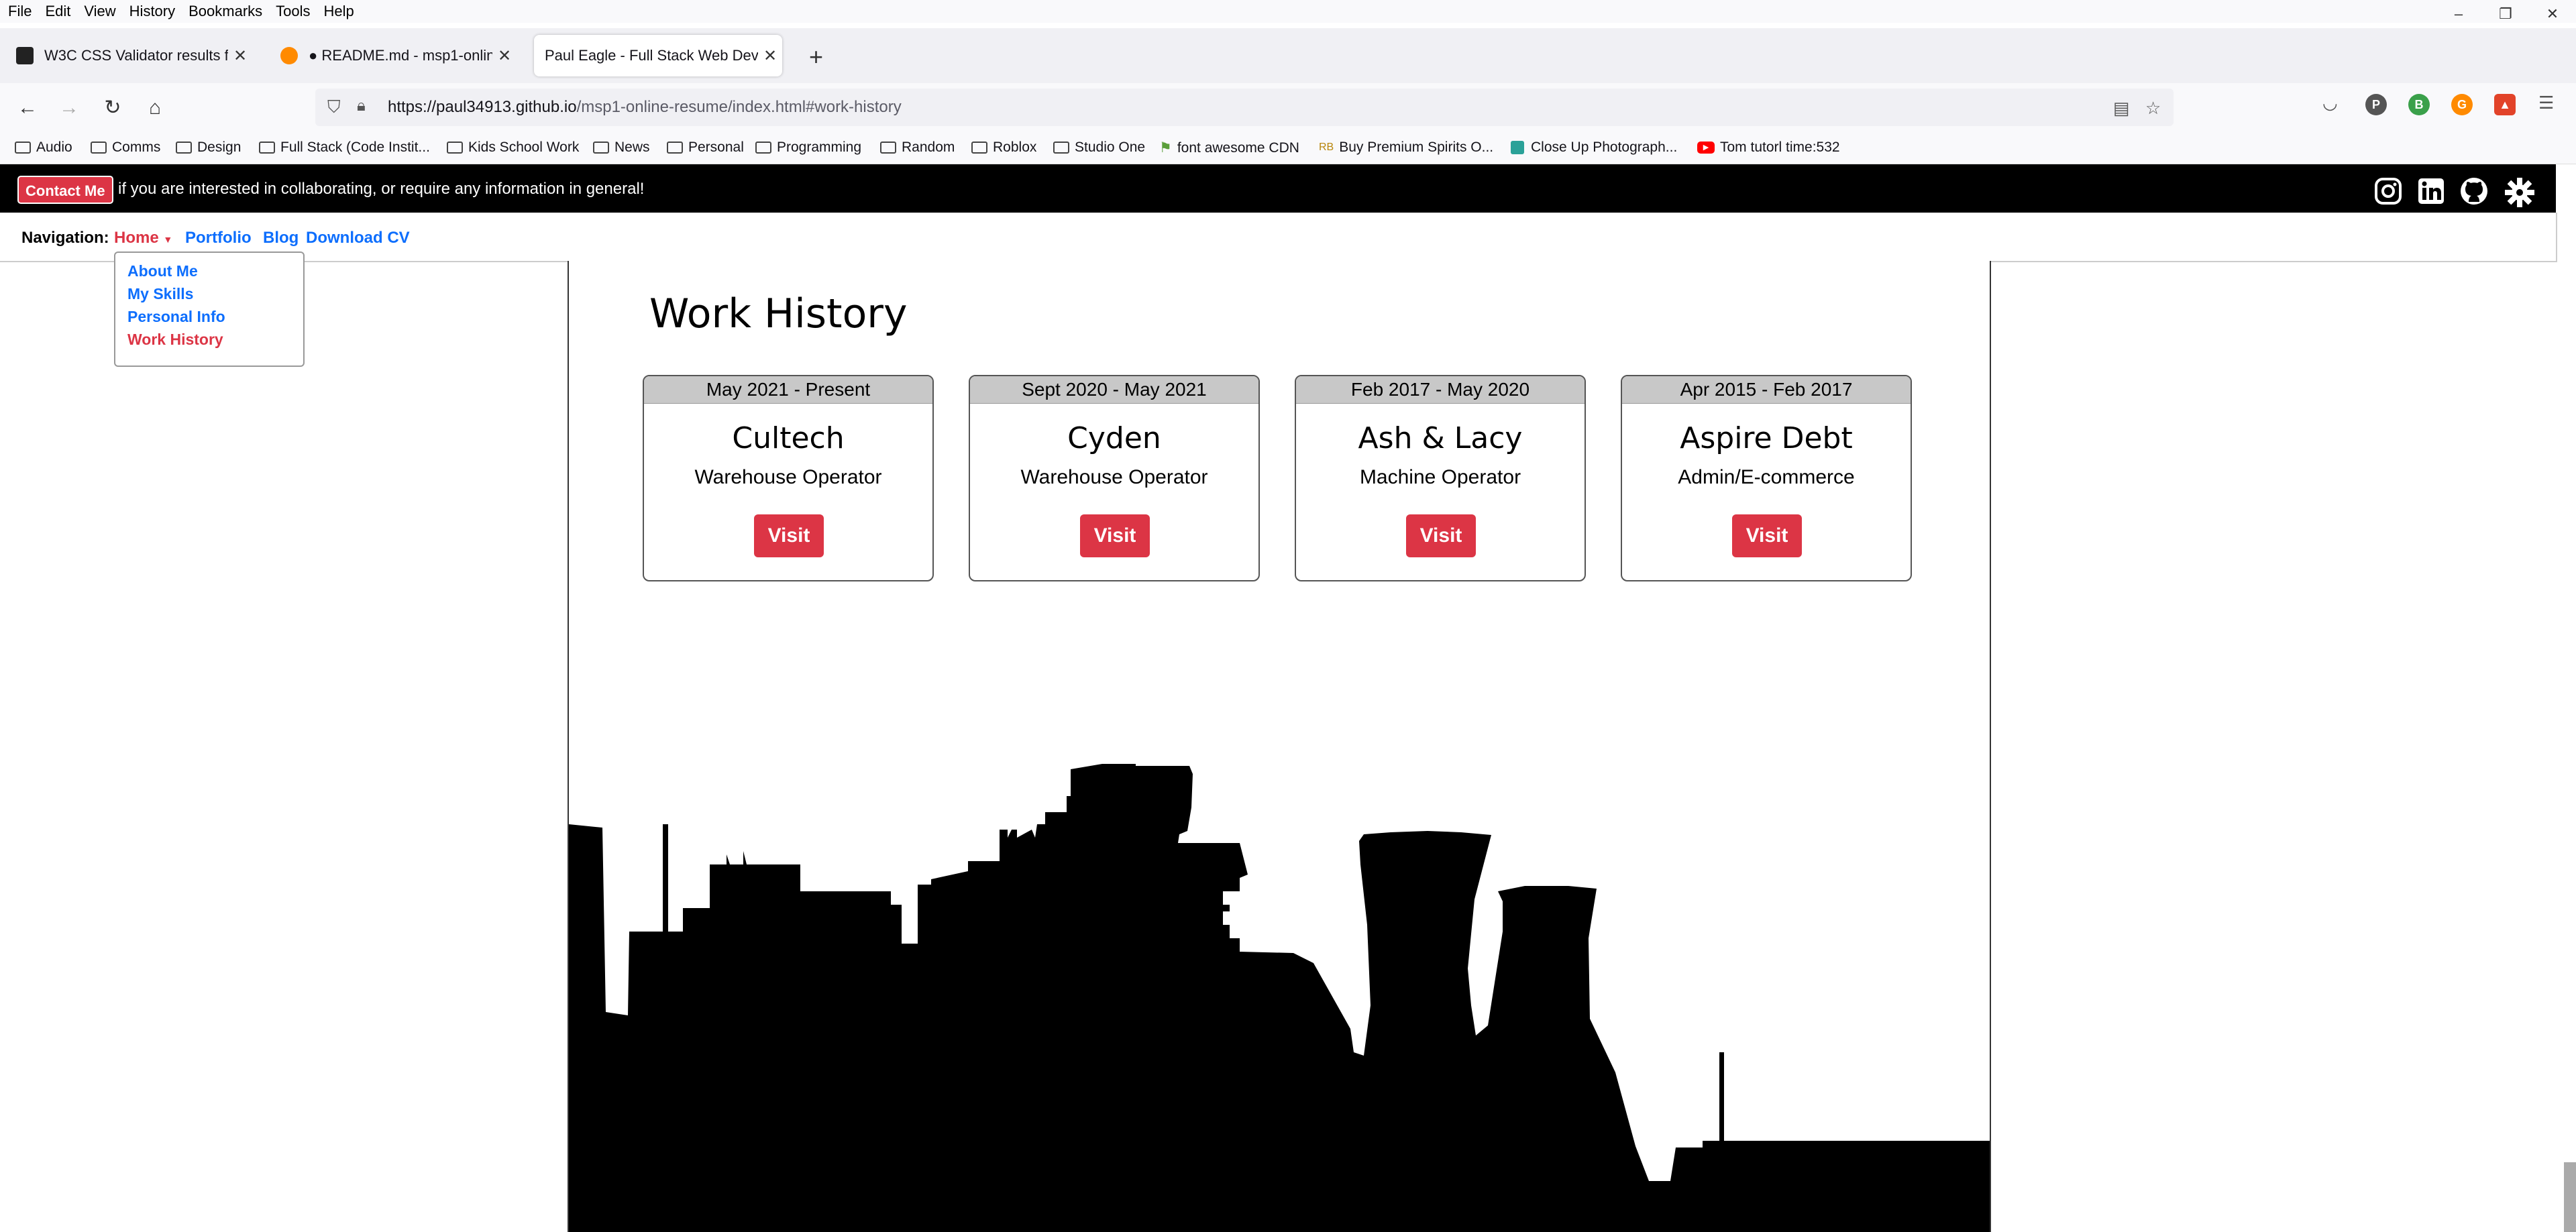 This screenshot has width=2576, height=1232. Describe the element at coordinates (1015, 147) in the screenshot. I see `bookmark-label: Roblox` at that location.